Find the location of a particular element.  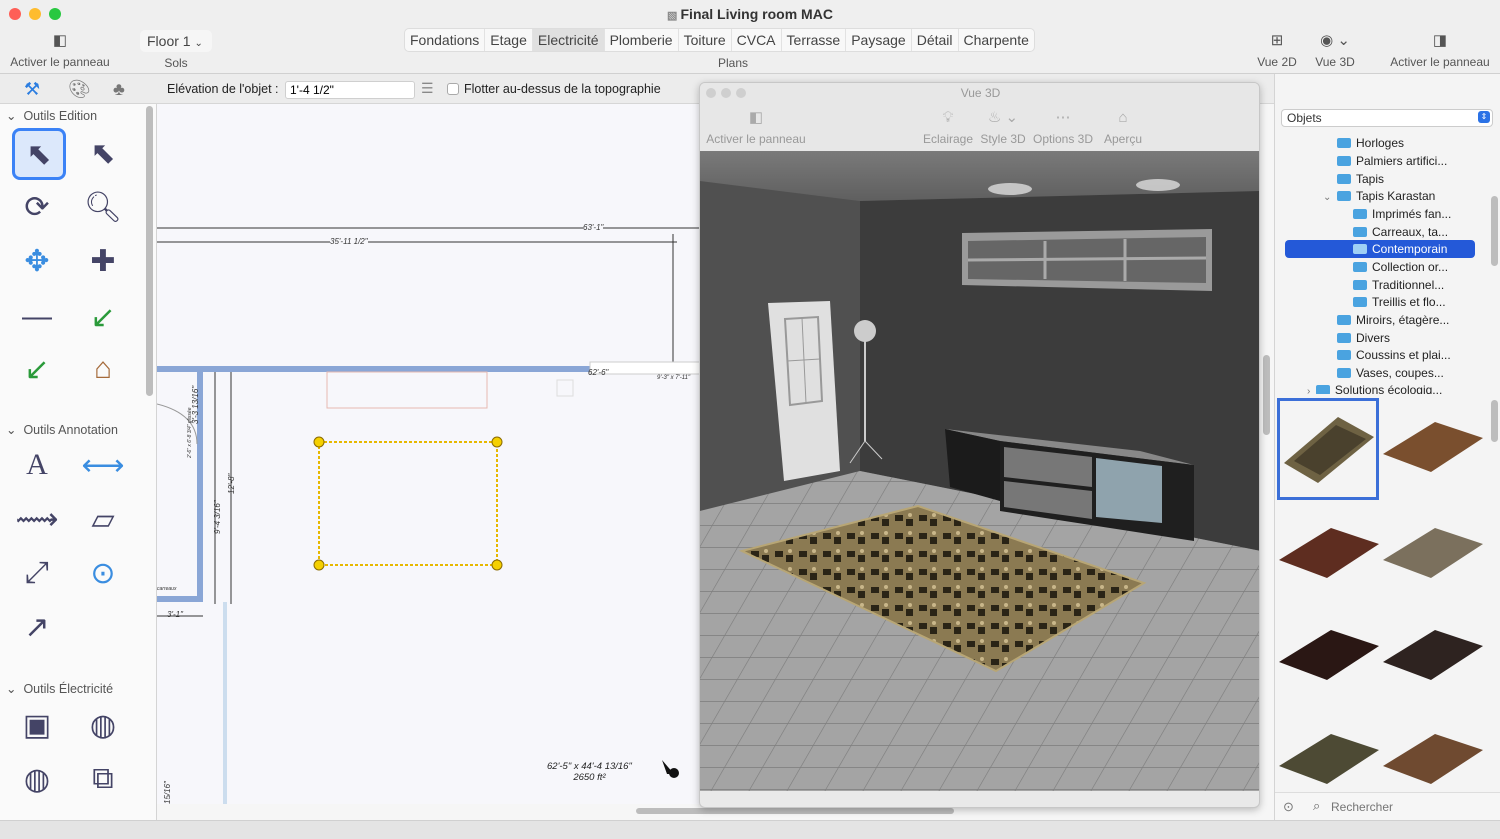

chevron-right-icon: › is located at coordinates (1311, 390).